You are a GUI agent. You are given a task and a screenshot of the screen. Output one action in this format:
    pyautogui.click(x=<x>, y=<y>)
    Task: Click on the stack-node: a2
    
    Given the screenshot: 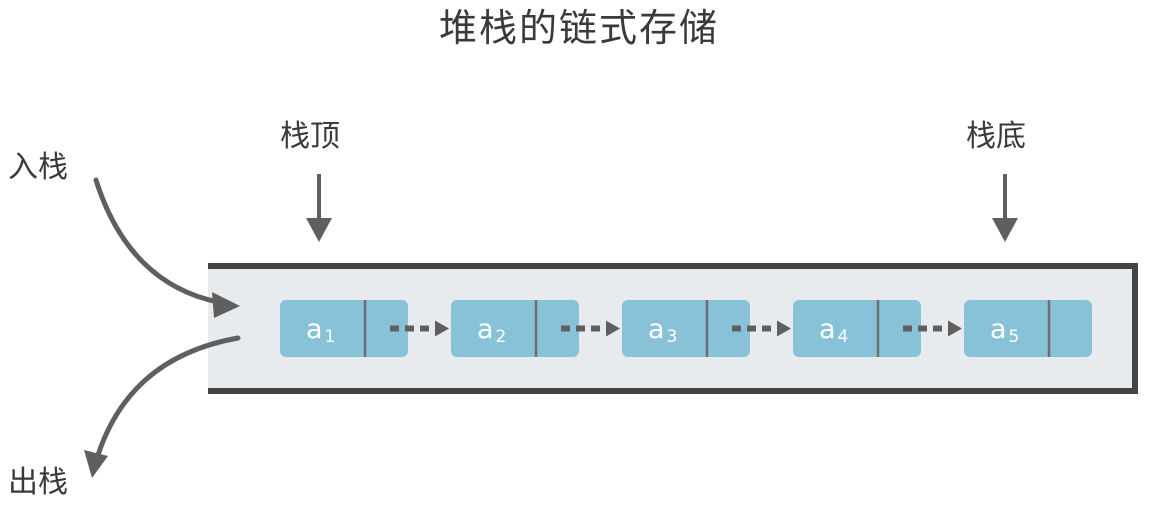 What is the action you would take?
    pyautogui.click(x=515, y=328)
    